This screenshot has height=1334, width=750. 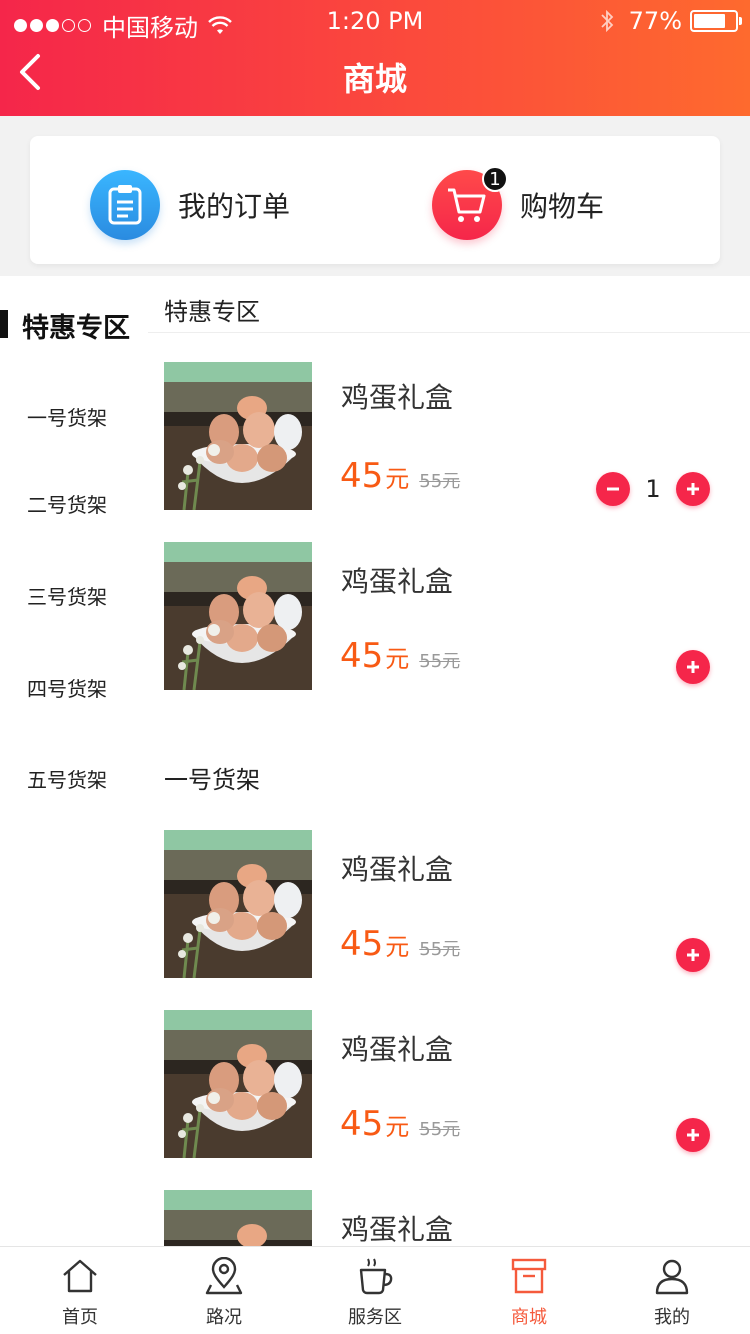 I want to click on bottom-tab-bar: 首页 路况 服务区 商城 我的, so click(x=375, y=1290).